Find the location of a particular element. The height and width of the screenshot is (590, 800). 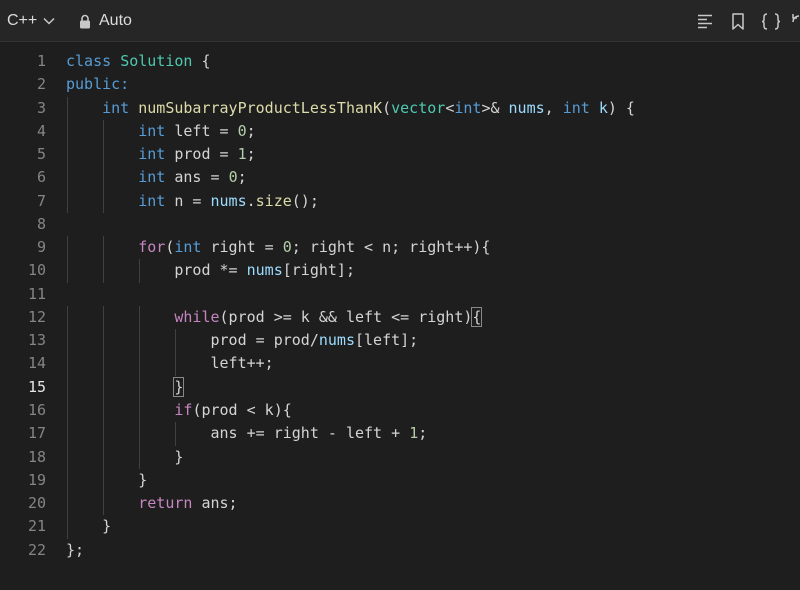

code-line: while(prod >= k && left <= right){ is located at coordinates (350, 317).